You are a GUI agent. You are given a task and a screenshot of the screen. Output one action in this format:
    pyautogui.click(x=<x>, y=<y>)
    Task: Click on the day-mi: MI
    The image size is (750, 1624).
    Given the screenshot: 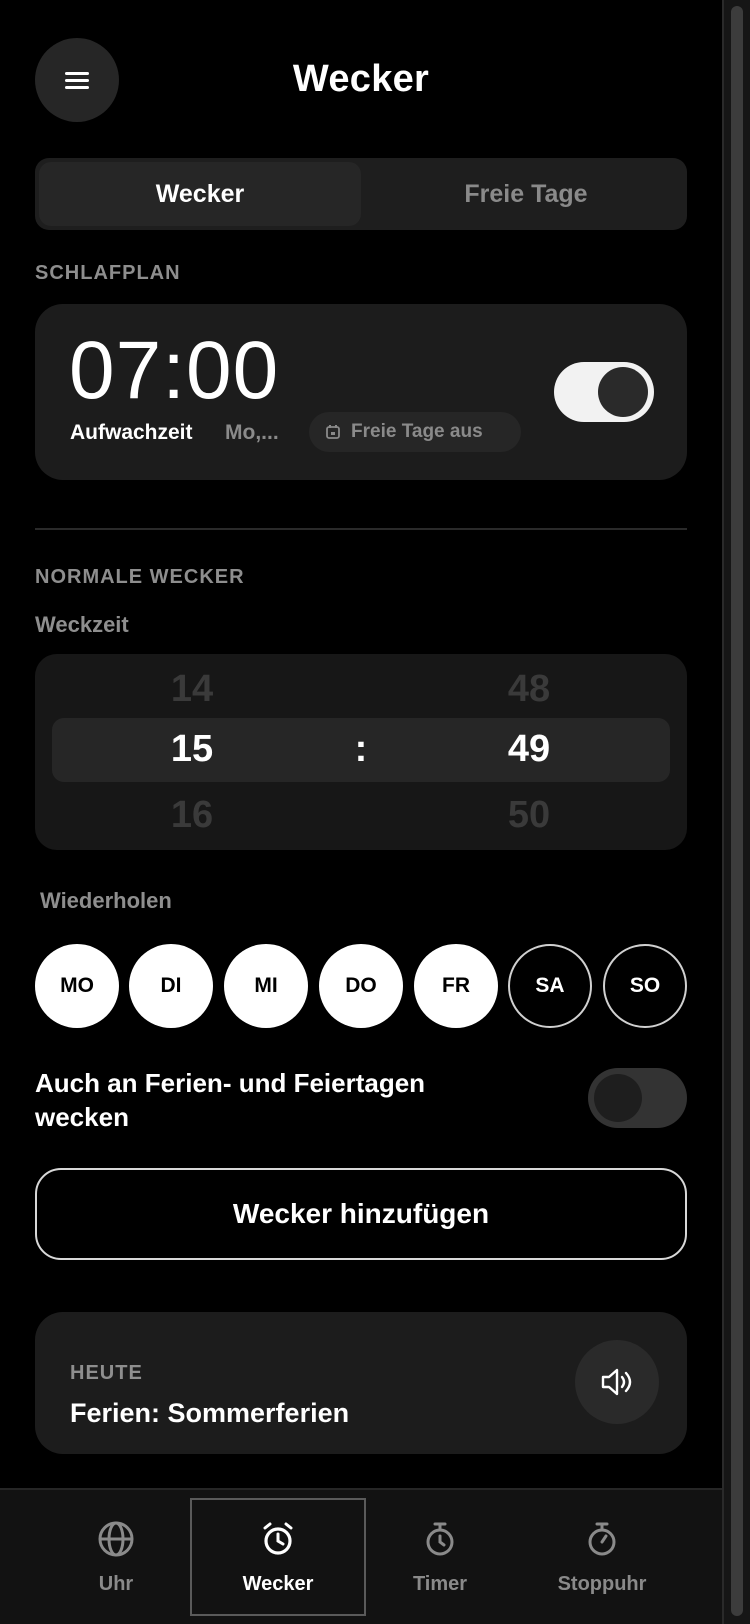 What is the action you would take?
    pyautogui.click(x=266, y=986)
    